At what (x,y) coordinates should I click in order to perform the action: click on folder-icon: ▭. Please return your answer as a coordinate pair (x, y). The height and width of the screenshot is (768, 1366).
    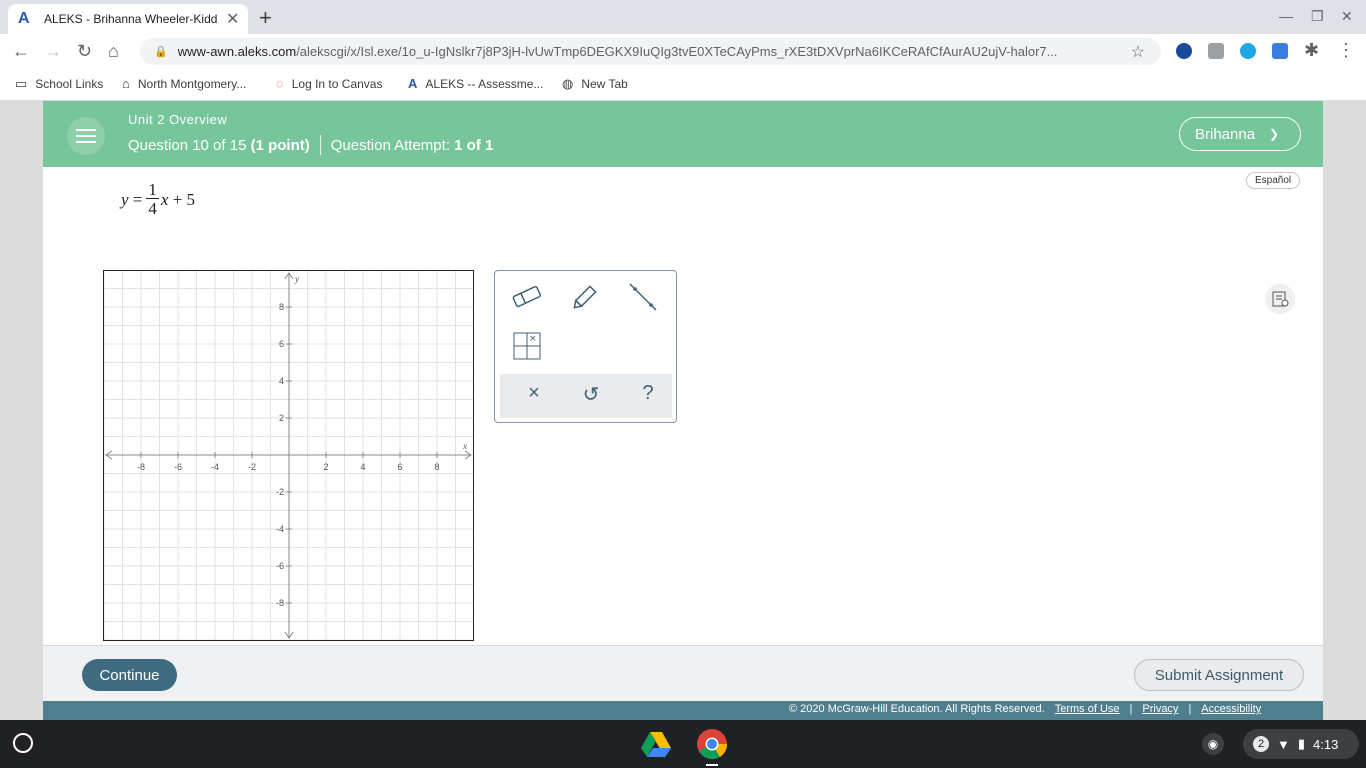
    Looking at the image, I should click on (21, 83).